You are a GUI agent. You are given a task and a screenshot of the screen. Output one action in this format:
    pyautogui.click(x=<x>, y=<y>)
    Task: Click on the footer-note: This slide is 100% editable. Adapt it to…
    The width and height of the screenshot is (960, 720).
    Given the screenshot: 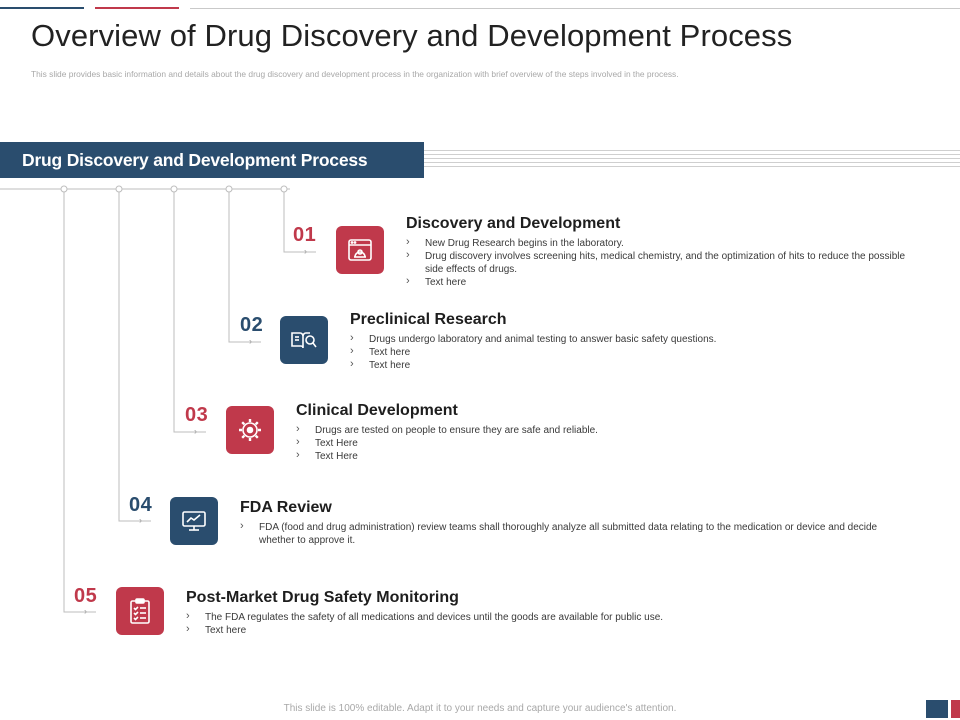 What is the action you would take?
    pyautogui.click(x=480, y=708)
    